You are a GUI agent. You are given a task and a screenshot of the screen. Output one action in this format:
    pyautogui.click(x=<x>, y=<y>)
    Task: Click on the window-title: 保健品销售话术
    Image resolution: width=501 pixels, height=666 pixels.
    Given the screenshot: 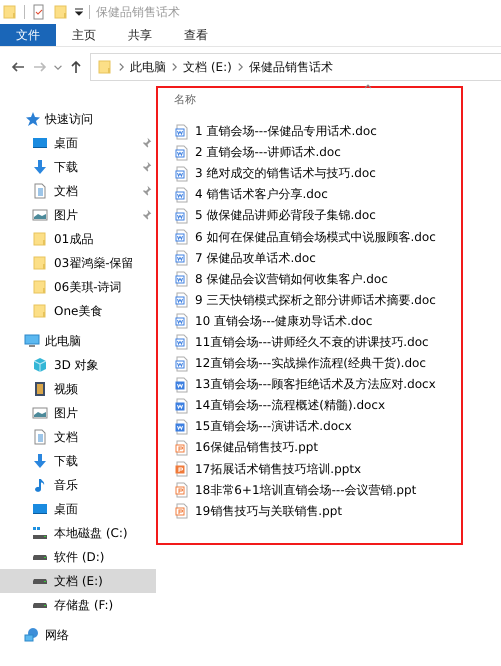 What is the action you would take?
    pyautogui.click(x=138, y=12)
    